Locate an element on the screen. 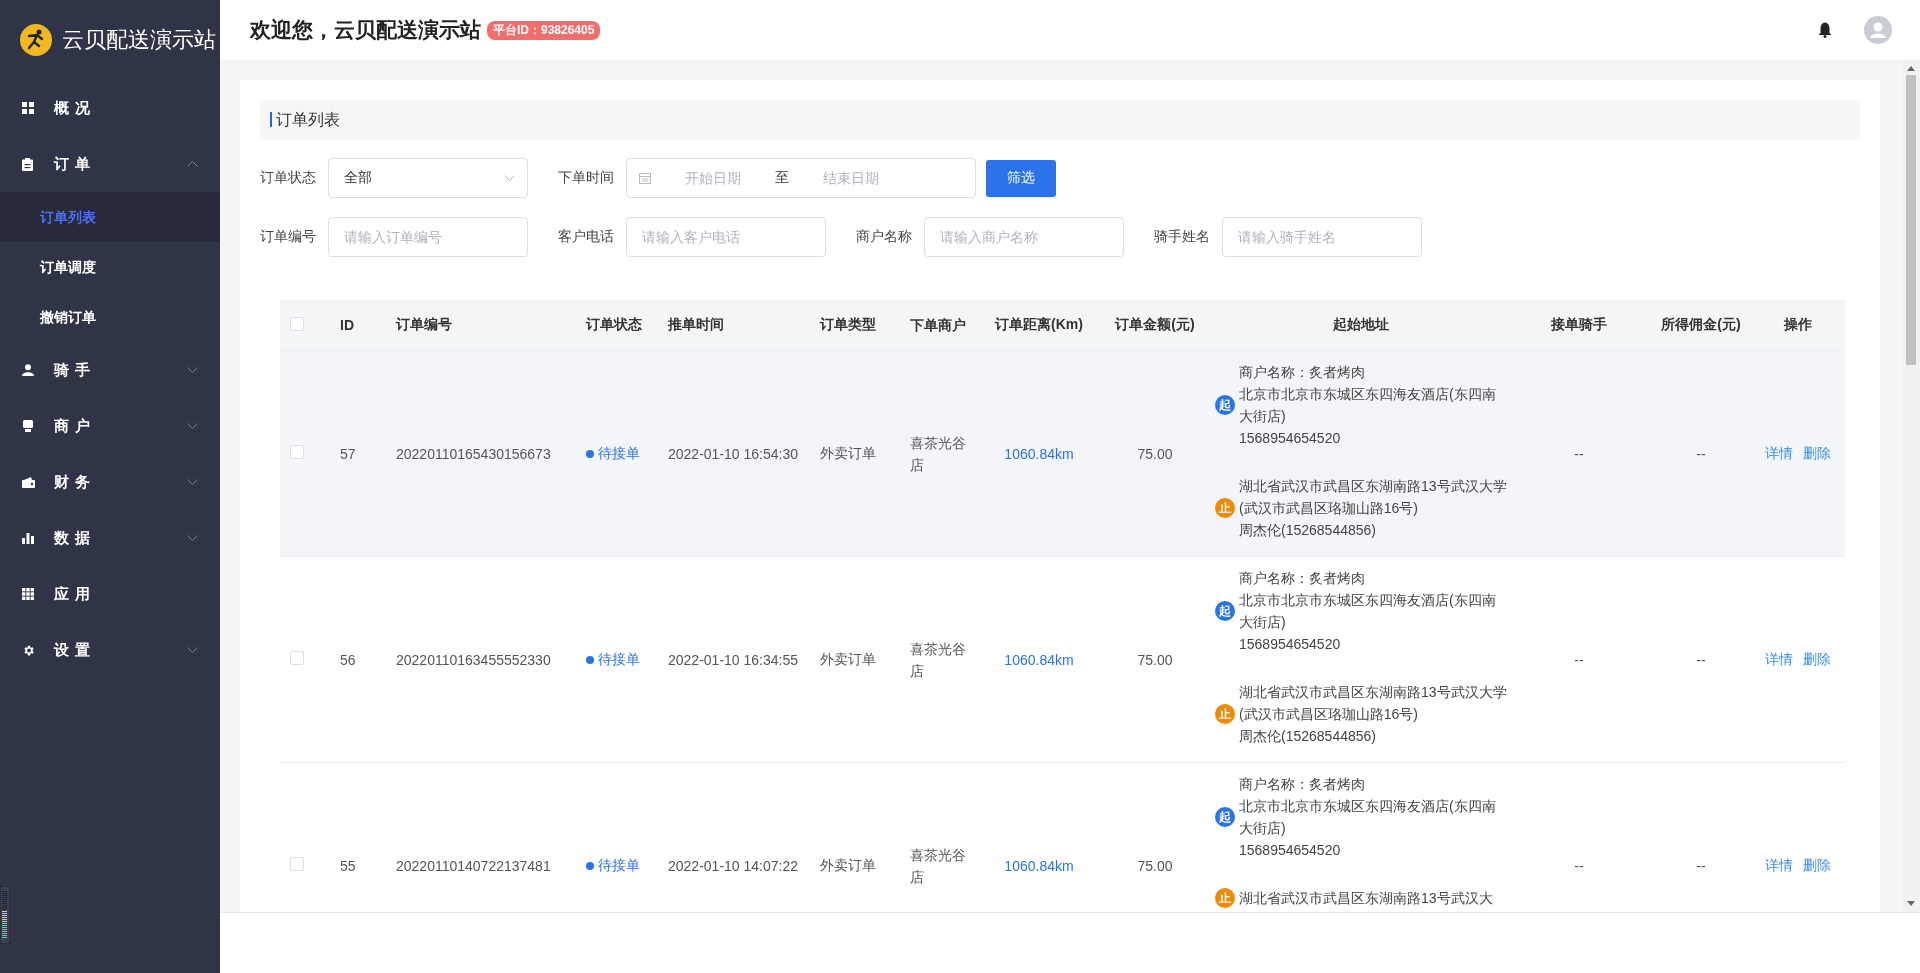  filter-button: 筛选 is located at coordinates (1021, 178).